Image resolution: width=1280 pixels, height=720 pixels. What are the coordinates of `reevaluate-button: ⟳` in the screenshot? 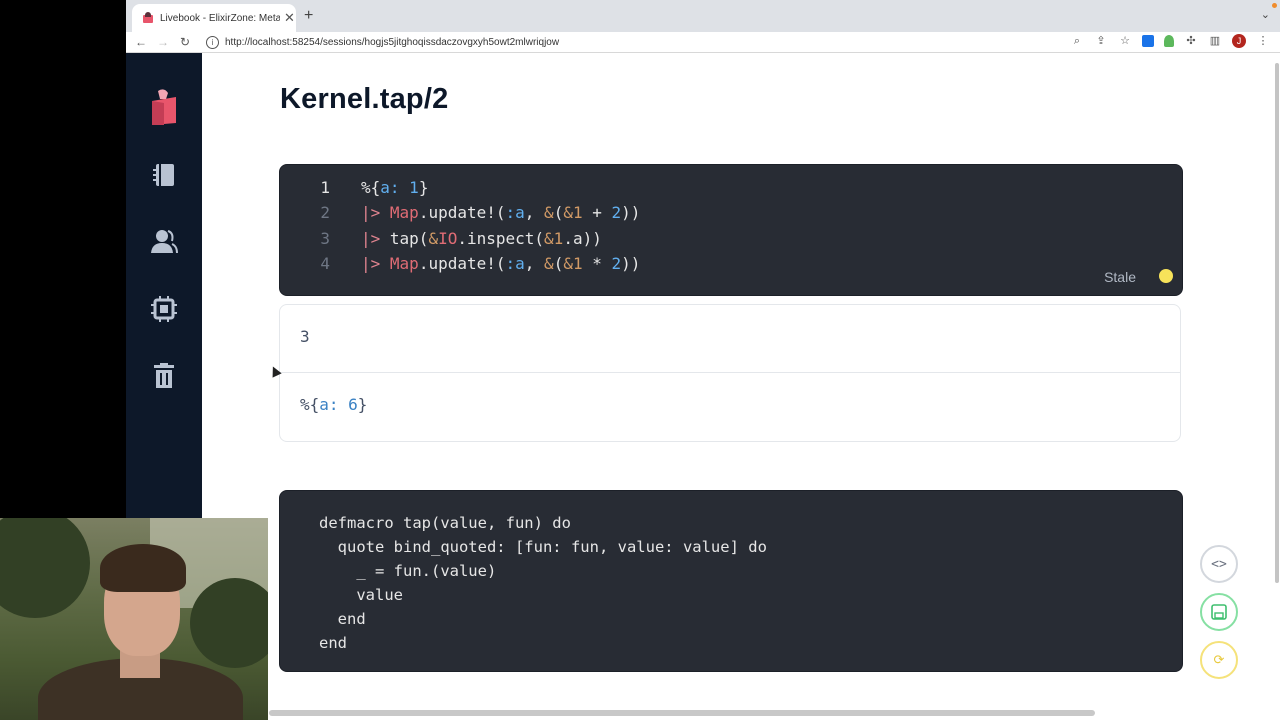 It's located at (1219, 660).